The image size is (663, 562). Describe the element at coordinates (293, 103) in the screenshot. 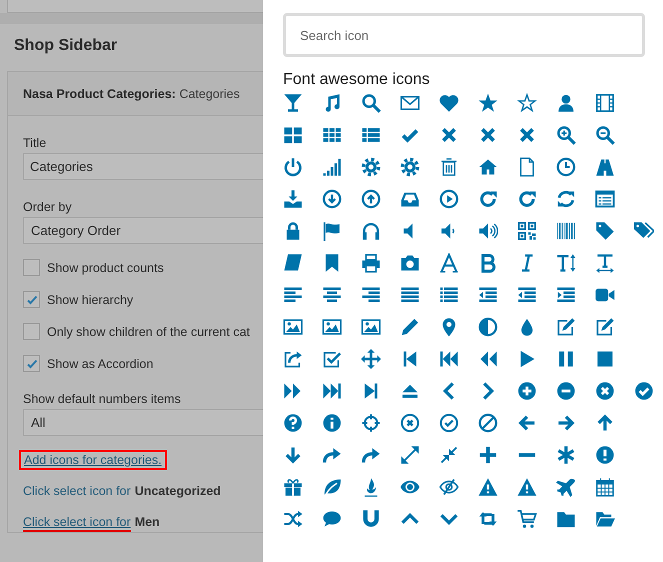

I see `cocktail-glass-icon` at that location.